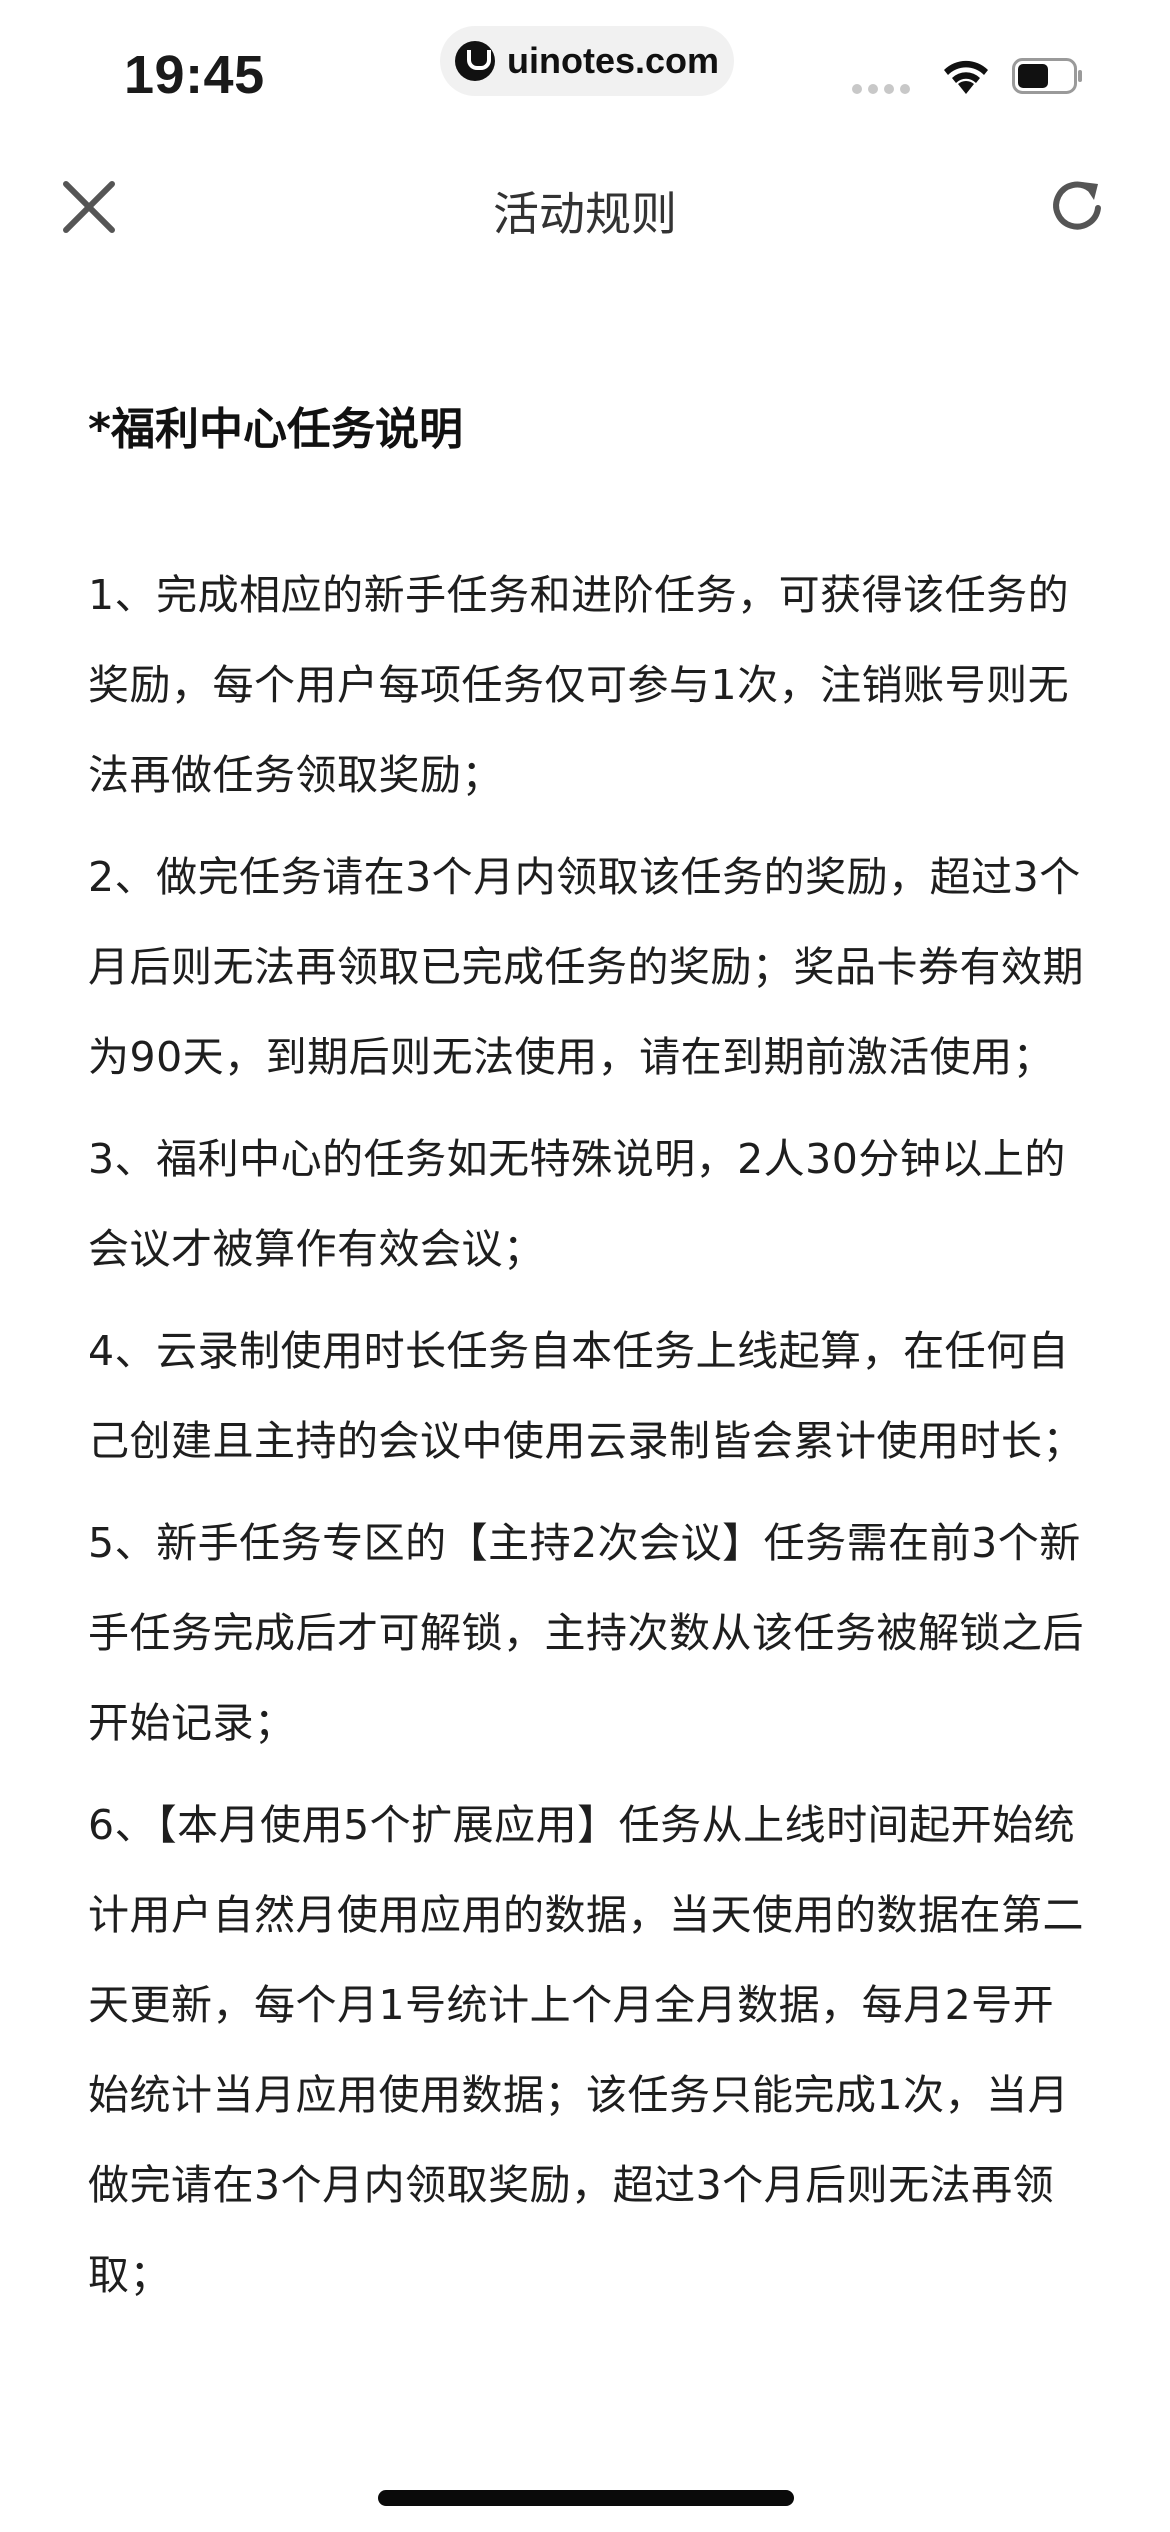 The width and height of the screenshot is (1170, 2532). Describe the element at coordinates (276, 429) in the screenshot. I see `section-title: *福利中心任务说明` at that location.